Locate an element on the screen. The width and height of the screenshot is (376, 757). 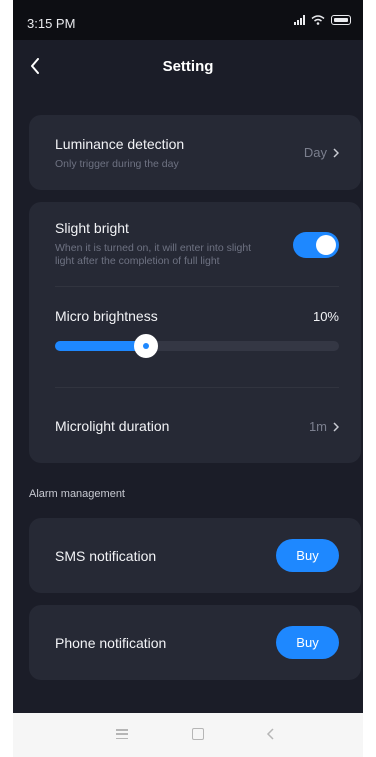
status-icons is located at coordinates (322, 20).